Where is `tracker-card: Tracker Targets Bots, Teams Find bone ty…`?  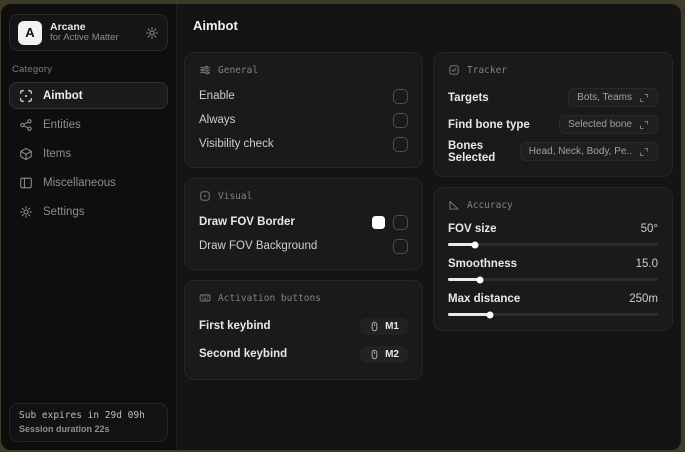
tracker-card: Tracker Targets Bots, Teams Find bone ty… is located at coordinates (553, 114).